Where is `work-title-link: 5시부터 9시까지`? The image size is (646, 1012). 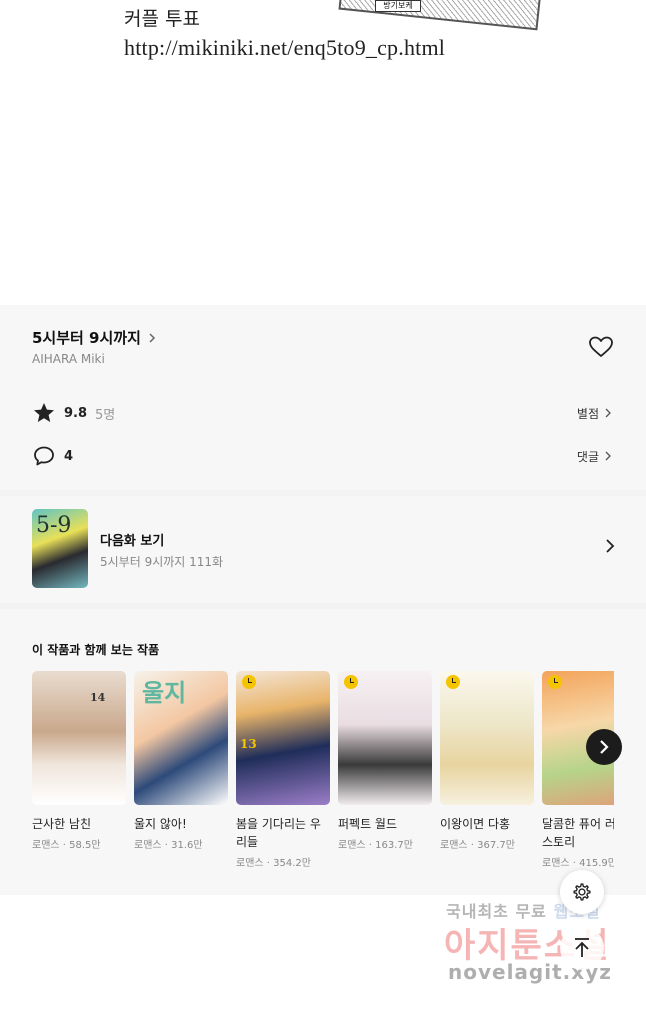 work-title-link: 5시부터 9시까지 is located at coordinates (95, 337).